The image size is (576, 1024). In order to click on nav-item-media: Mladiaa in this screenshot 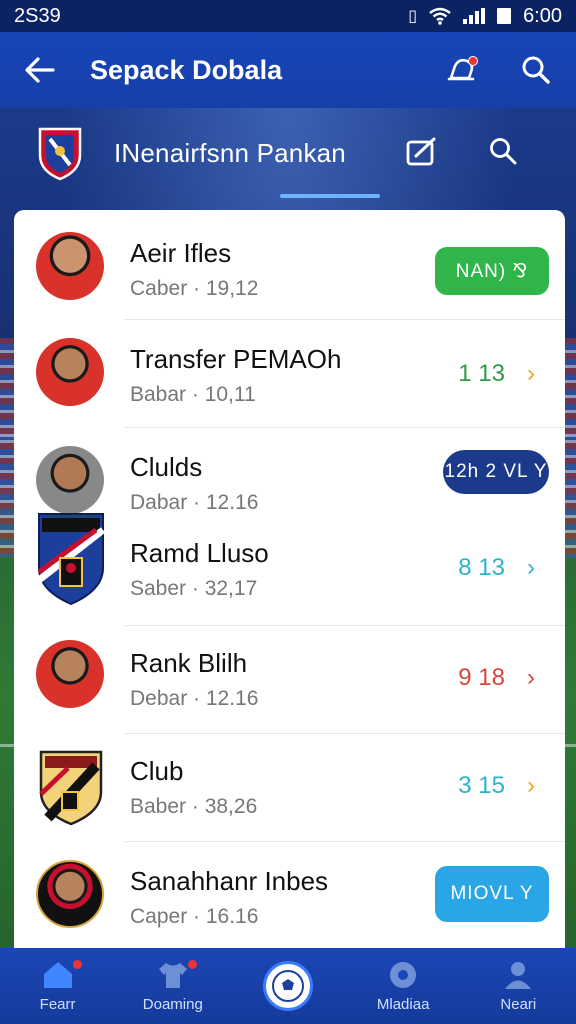, I will do `click(403, 986)`.